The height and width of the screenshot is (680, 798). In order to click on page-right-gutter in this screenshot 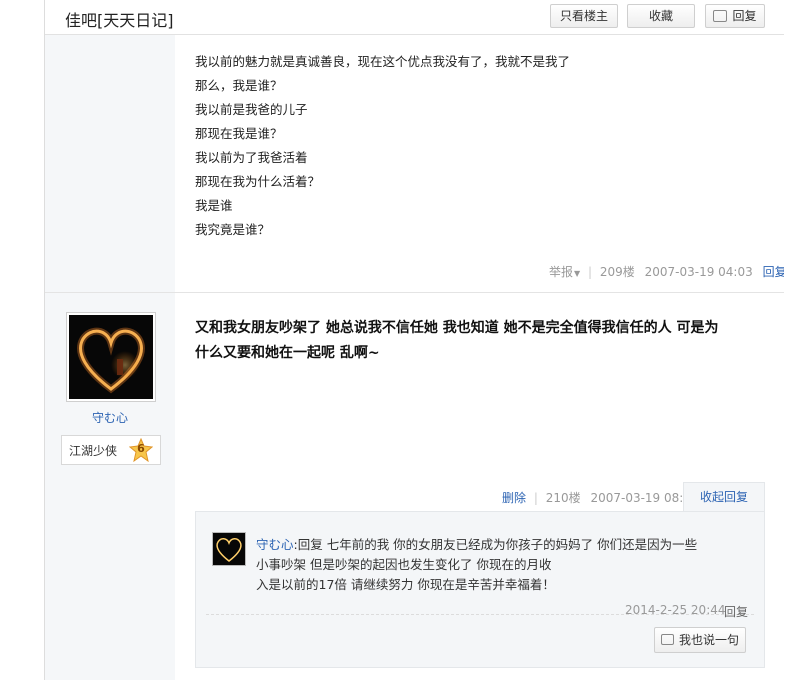, I will do `click(791, 340)`.